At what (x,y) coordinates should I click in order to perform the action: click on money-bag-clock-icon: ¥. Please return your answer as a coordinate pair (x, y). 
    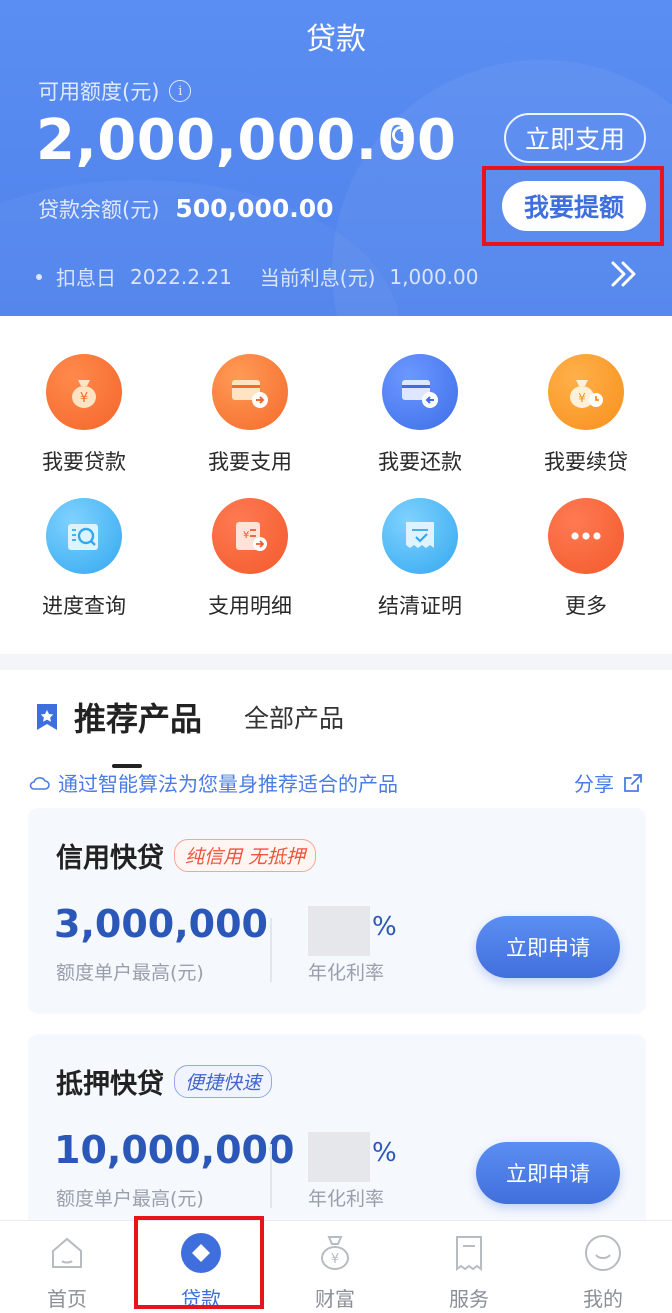
    Looking at the image, I should click on (586, 392).